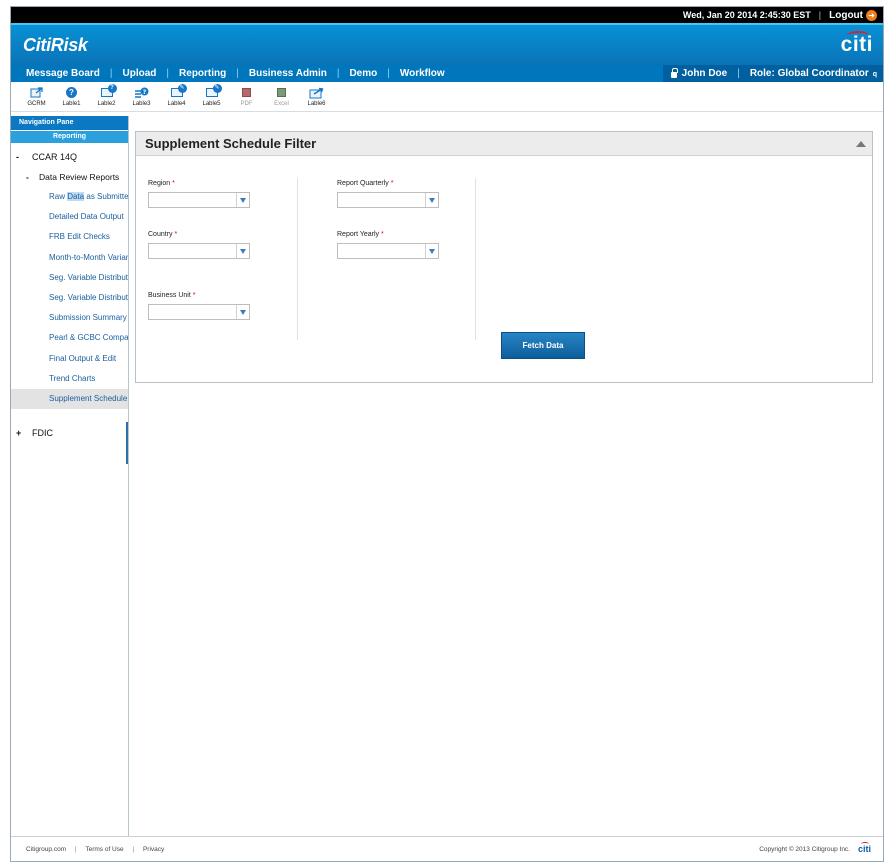  I want to click on report-label-part: Raw, so click(58, 196).